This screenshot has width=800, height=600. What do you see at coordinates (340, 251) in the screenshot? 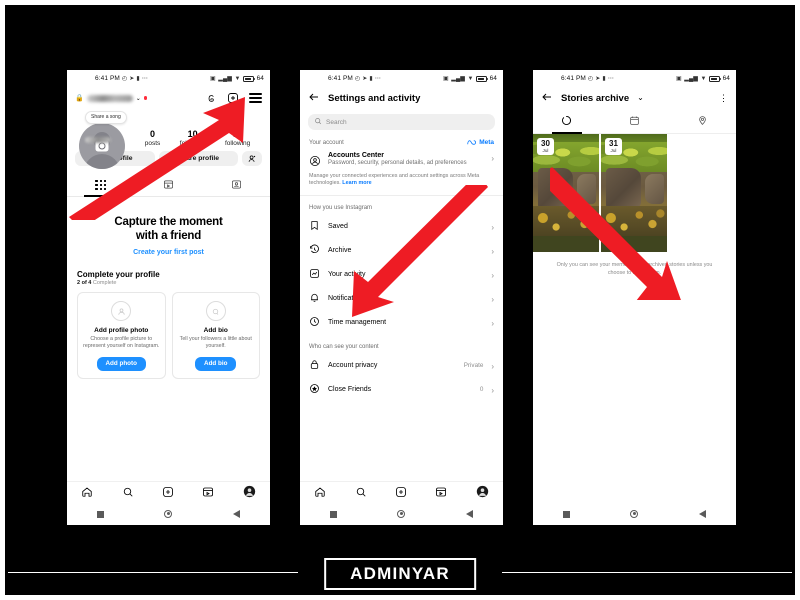
I see `row-label: Archive` at bounding box center [340, 251].